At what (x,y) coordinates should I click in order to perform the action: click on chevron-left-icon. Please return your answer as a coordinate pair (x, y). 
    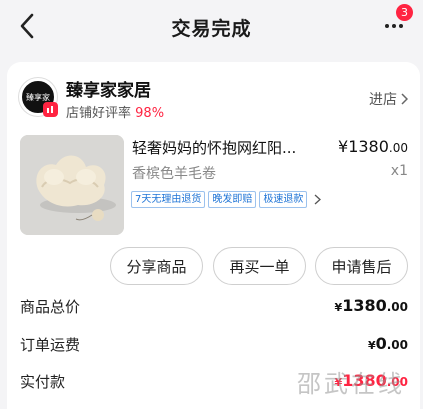
    Looking at the image, I should click on (27, 26).